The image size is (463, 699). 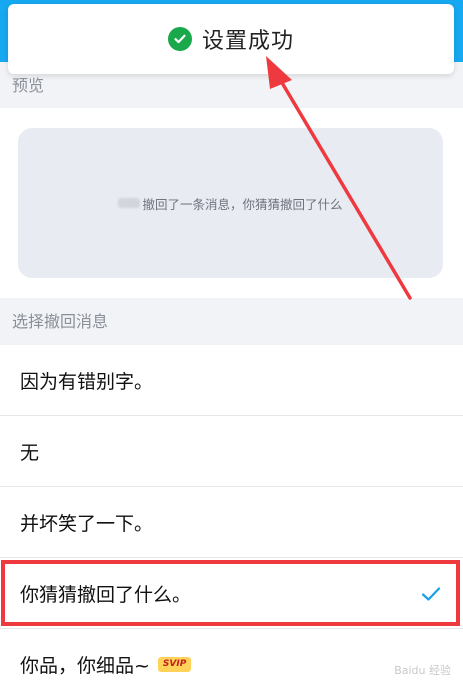 I want to click on option-none: 无, so click(x=231, y=451).